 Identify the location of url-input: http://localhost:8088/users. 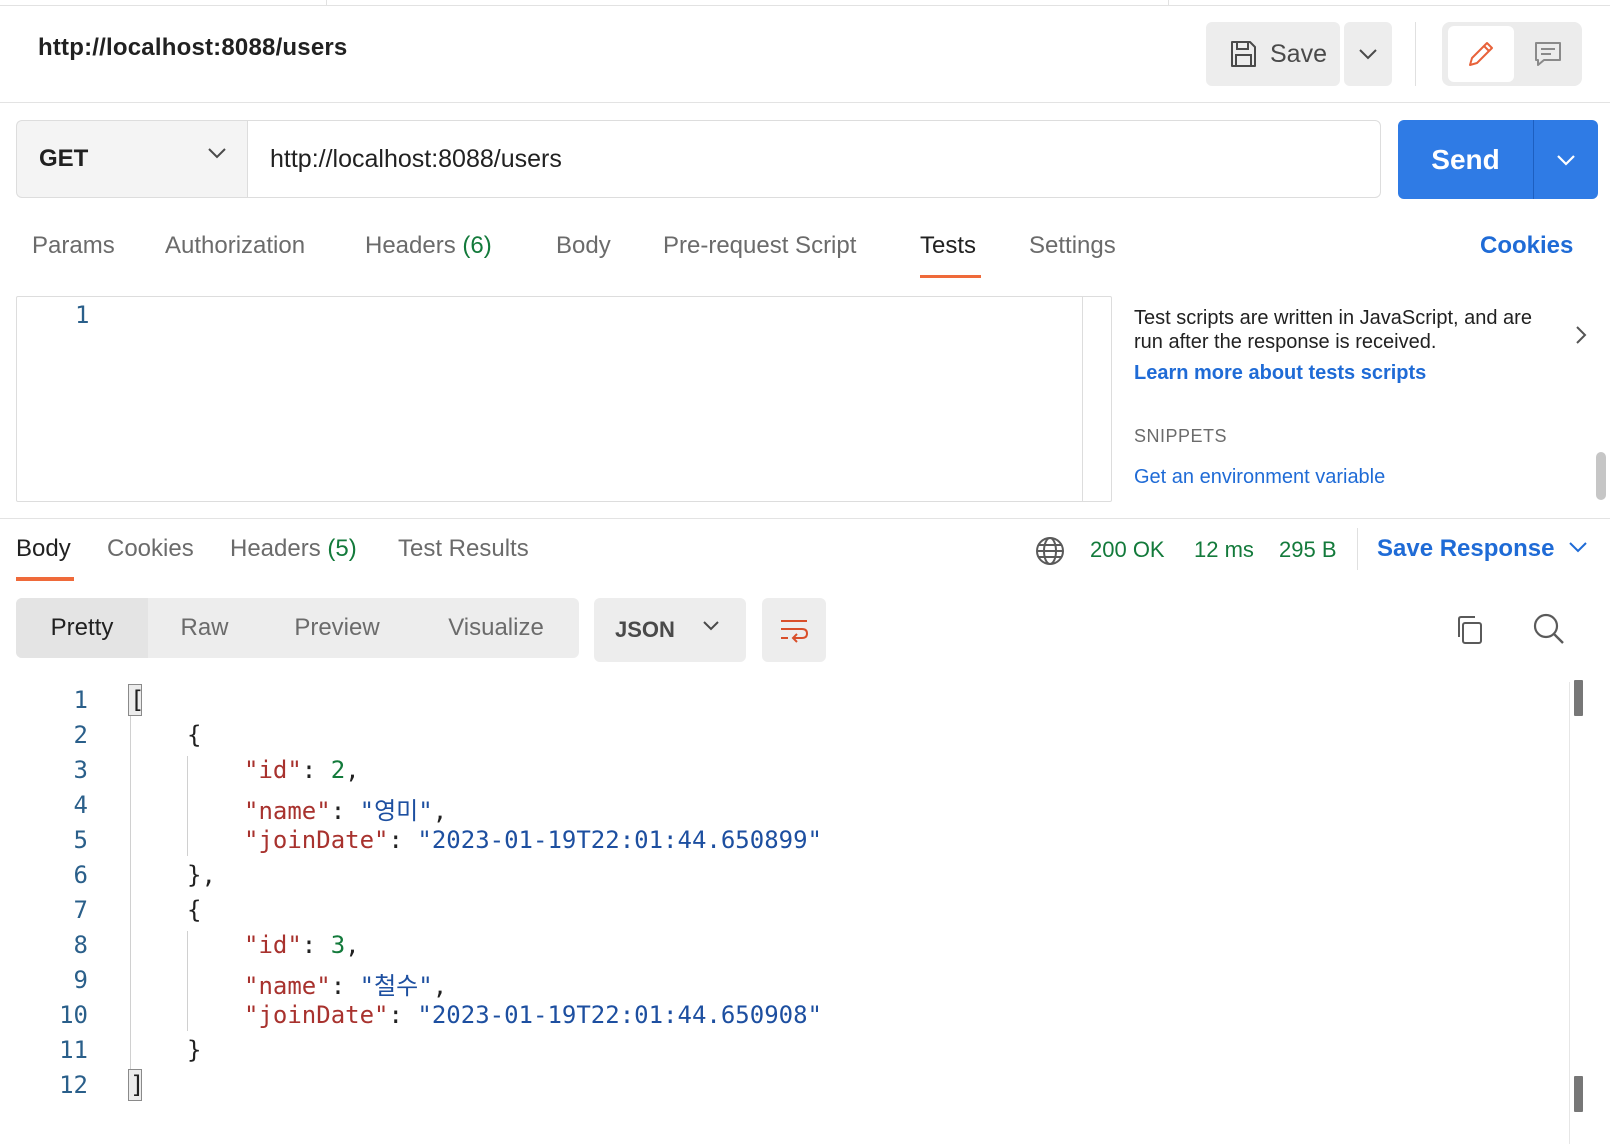
(814, 159).